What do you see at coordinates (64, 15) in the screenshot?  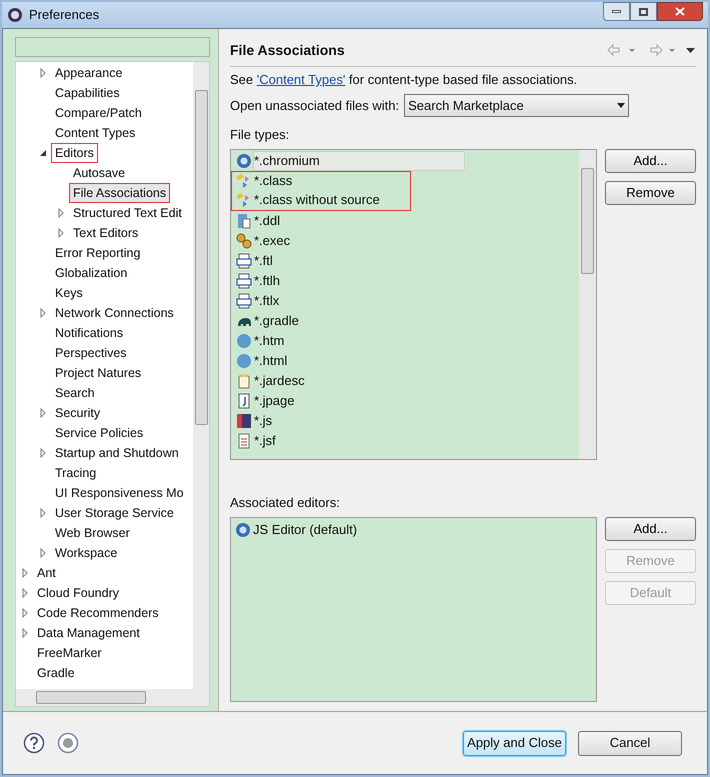 I see `window-title: Preferences` at bounding box center [64, 15].